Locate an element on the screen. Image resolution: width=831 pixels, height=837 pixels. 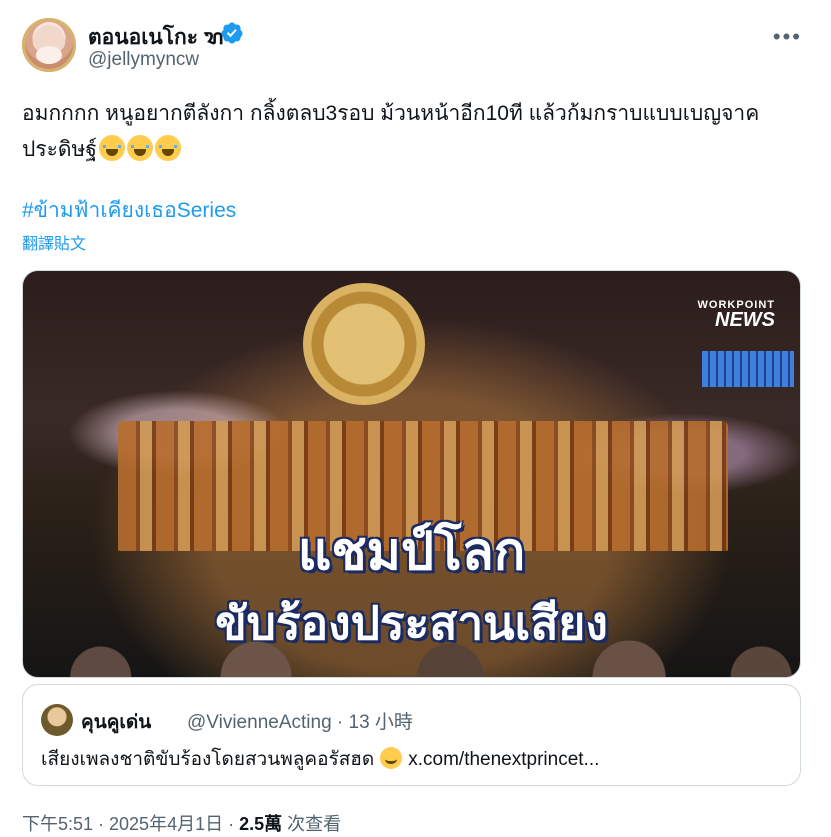
quoted-author-avatar is located at coordinates (57, 720).